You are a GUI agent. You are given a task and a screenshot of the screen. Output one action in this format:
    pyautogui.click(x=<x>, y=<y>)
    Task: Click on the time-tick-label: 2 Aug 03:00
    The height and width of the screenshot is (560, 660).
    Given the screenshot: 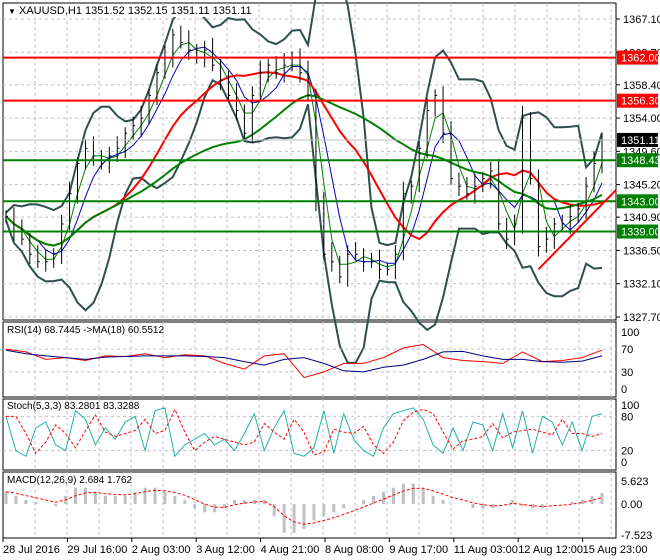 What is the action you would take?
    pyautogui.click(x=161, y=550)
    